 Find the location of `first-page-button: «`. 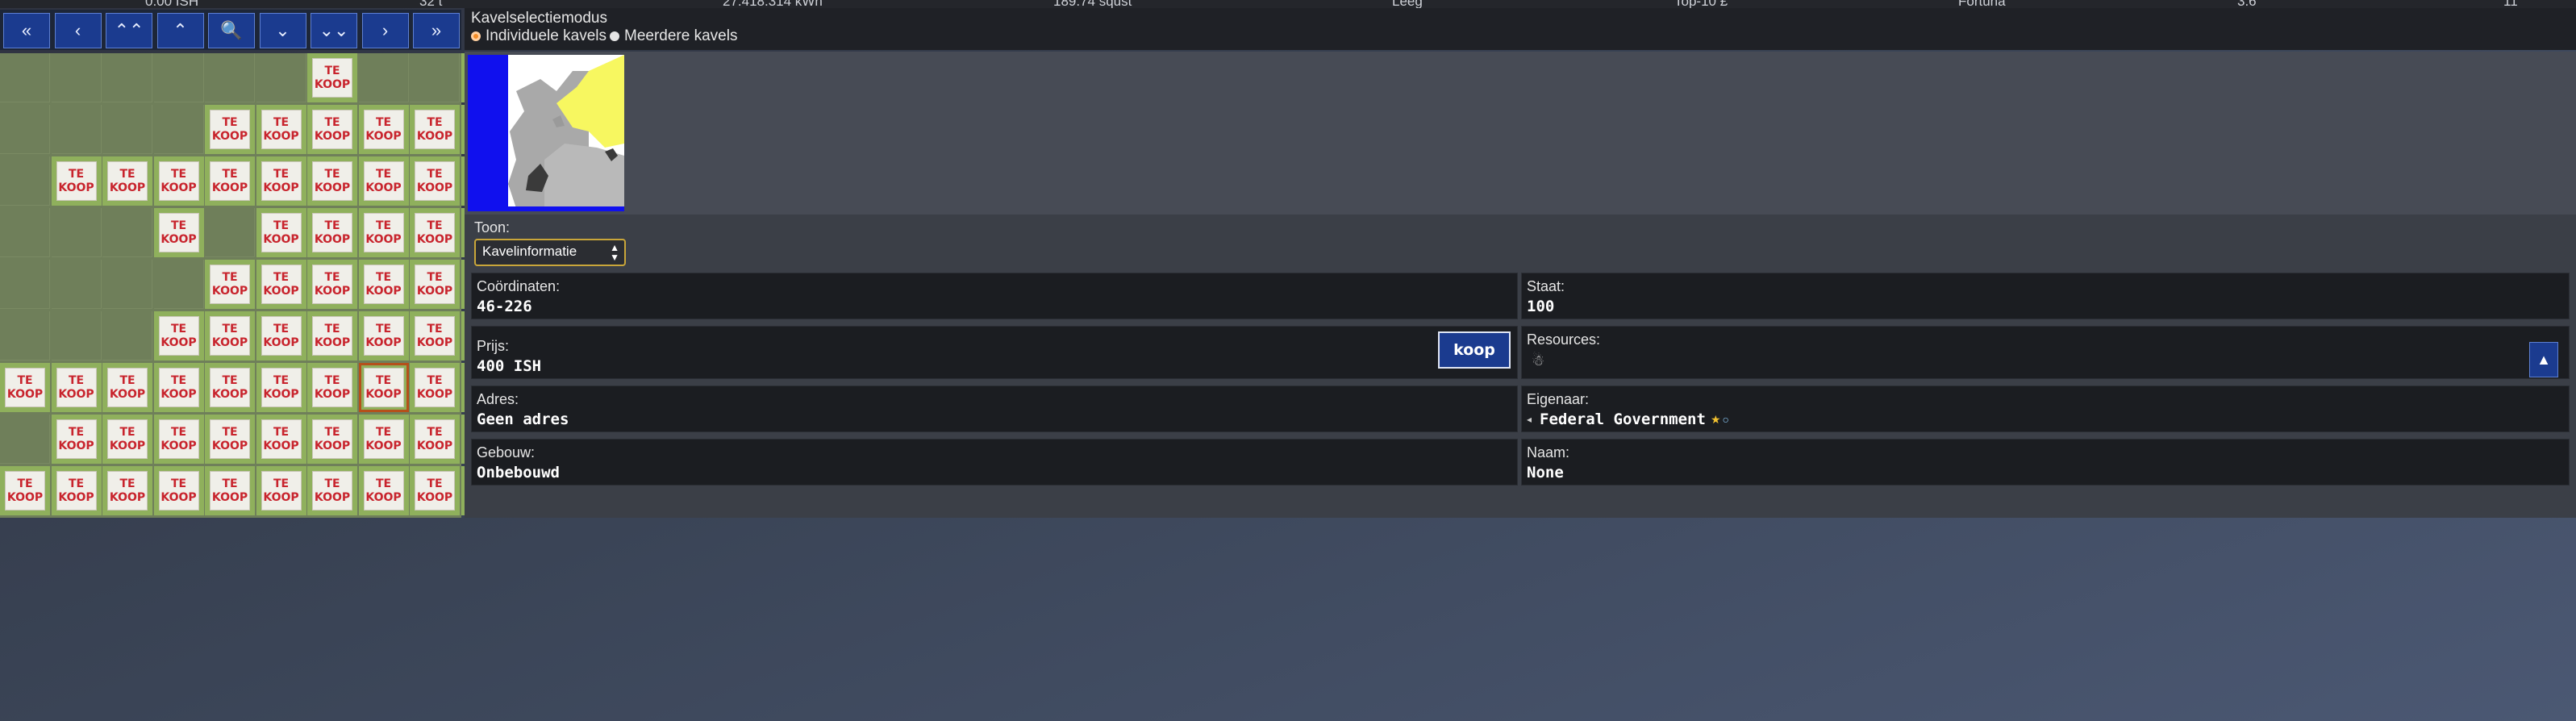

first-page-button: « is located at coordinates (26, 30).